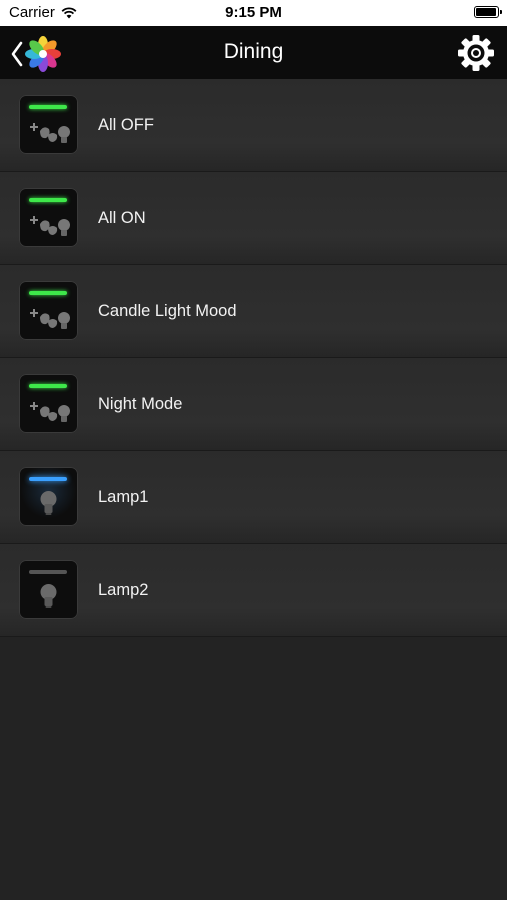 The width and height of the screenshot is (507, 900). What do you see at coordinates (253, 590) in the screenshot?
I see `device-row-lamp2: Lamp2` at bounding box center [253, 590].